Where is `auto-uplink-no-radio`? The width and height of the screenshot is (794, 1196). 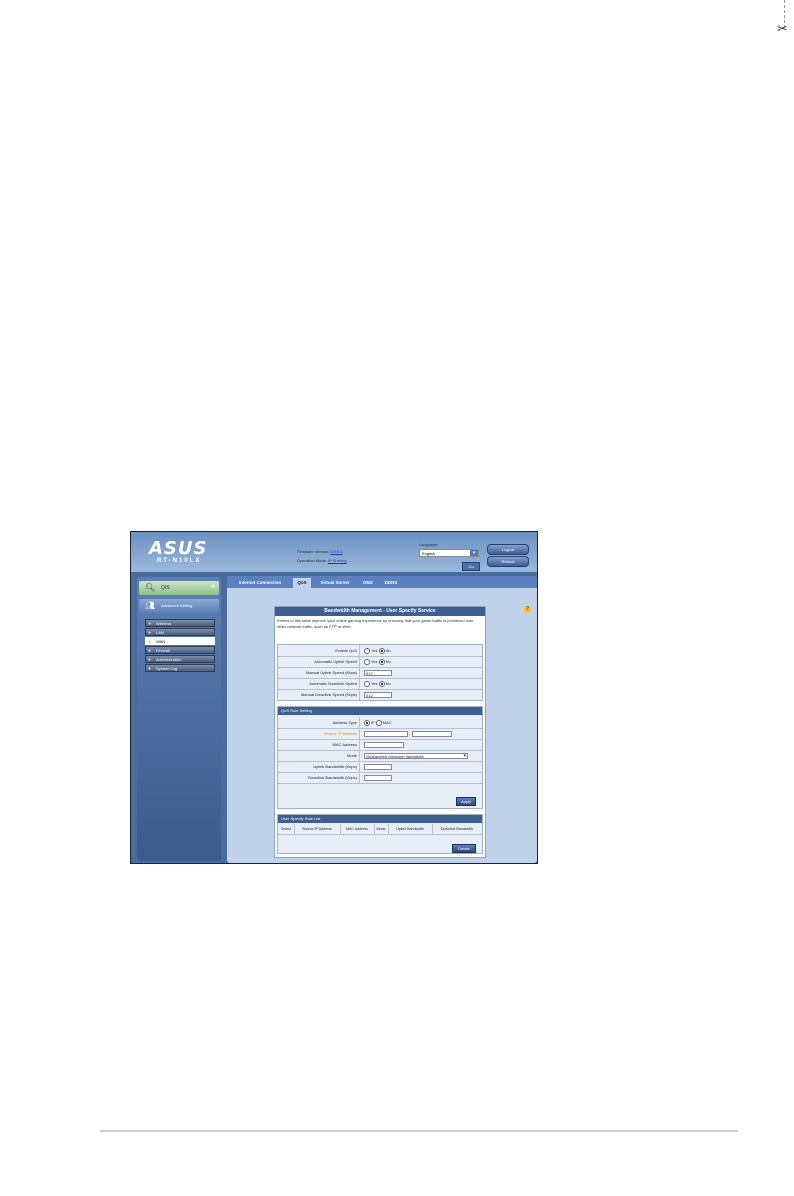 auto-uplink-no-radio is located at coordinates (381, 661).